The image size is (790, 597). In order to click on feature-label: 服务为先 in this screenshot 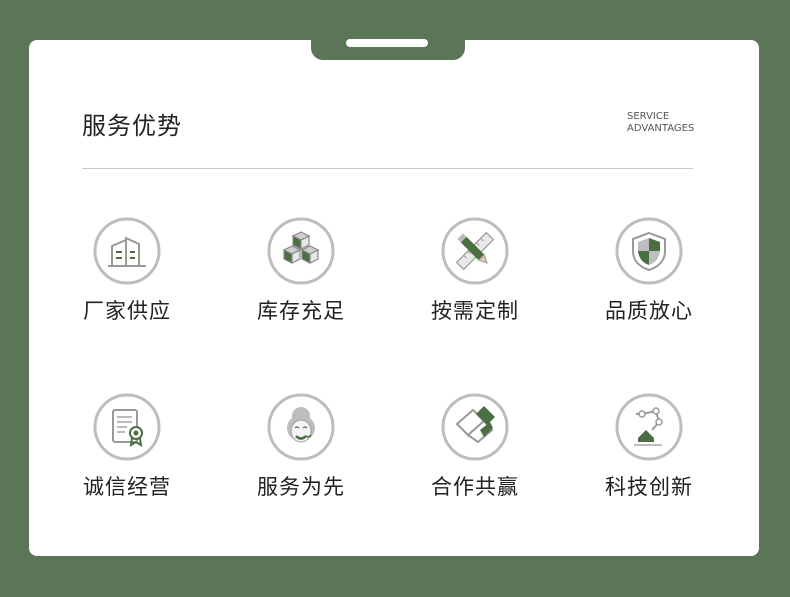, I will do `click(301, 487)`.